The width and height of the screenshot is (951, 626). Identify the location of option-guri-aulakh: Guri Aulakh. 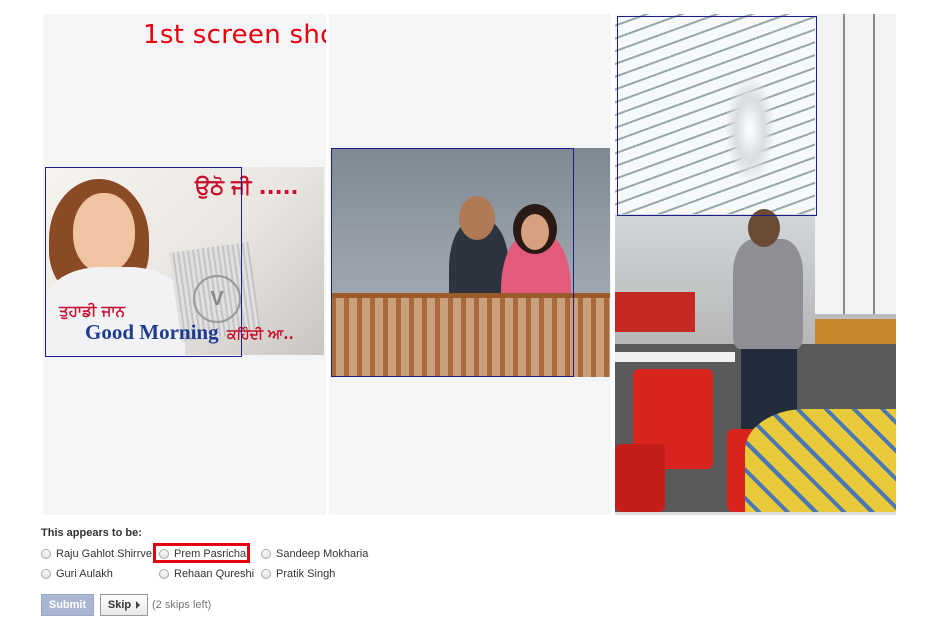
(77, 574).